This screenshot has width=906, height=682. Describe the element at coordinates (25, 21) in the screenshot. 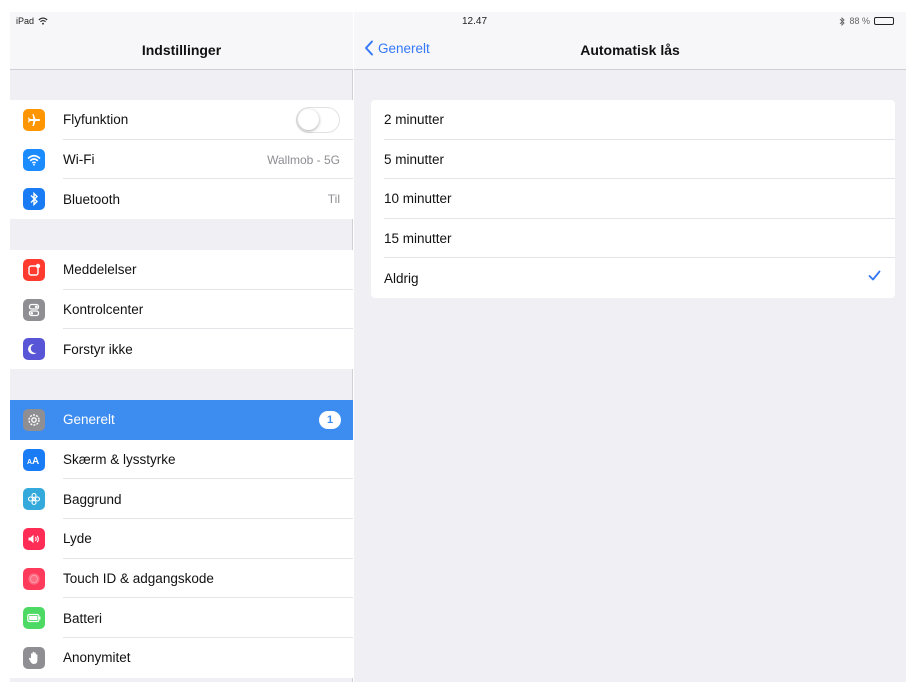

I see `device-name: iPad` at that location.